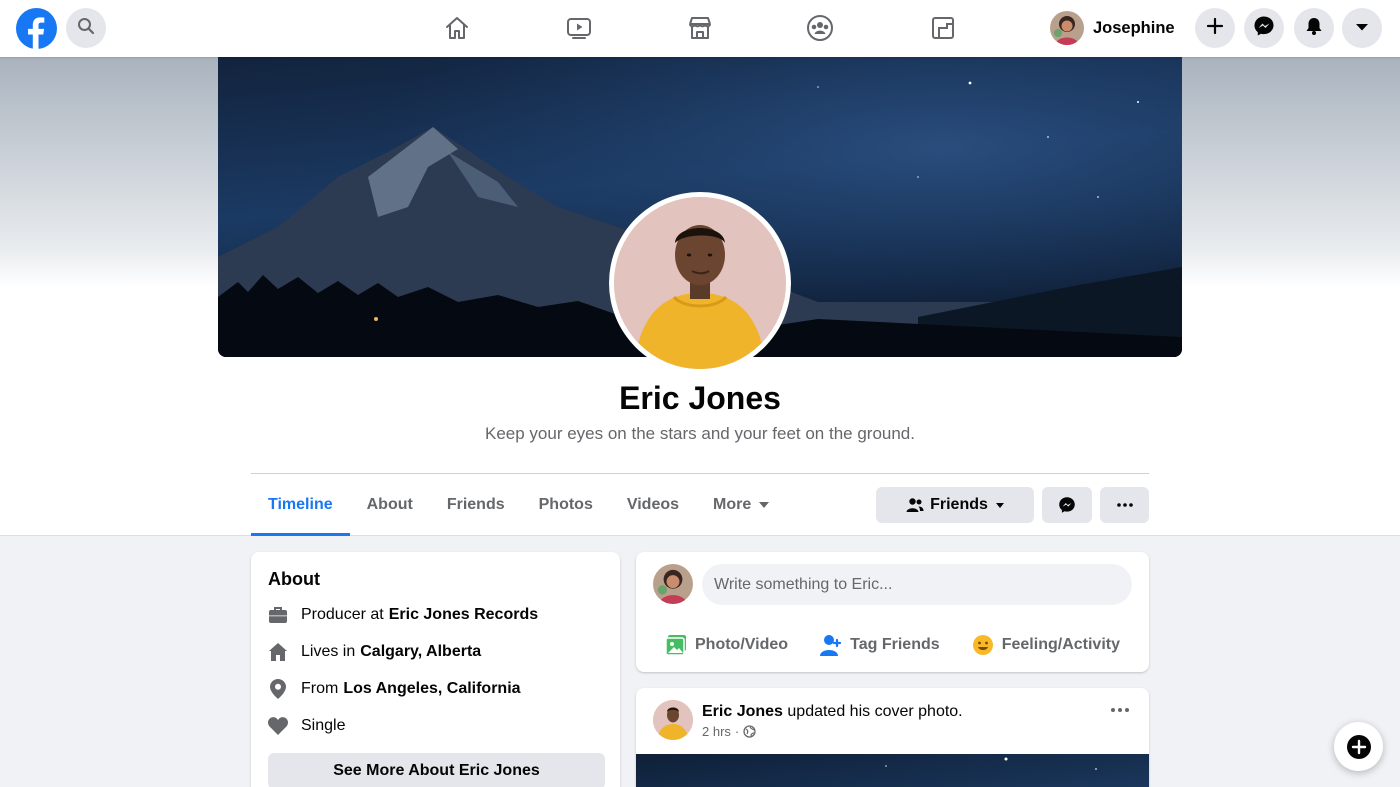 The height and width of the screenshot is (787, 1400). Describe the element at coordinates (390, 505) in the screenshot. I see `tab-about: About` at that location.